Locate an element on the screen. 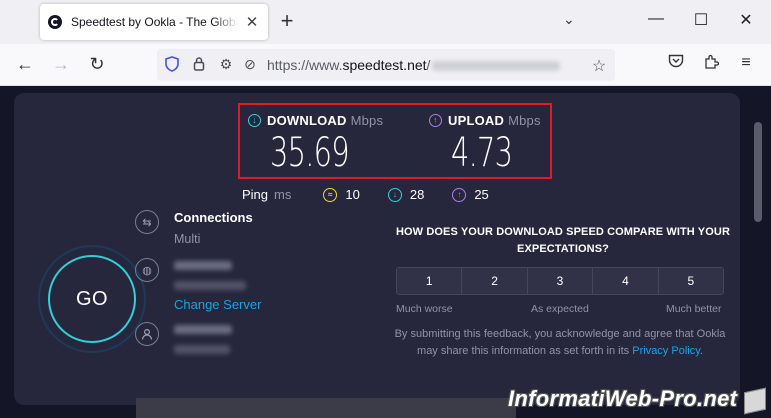 The width and height of the screenshot is (771, 418). ping-upload-icon: ↑ is located at coordinates (459, 194).